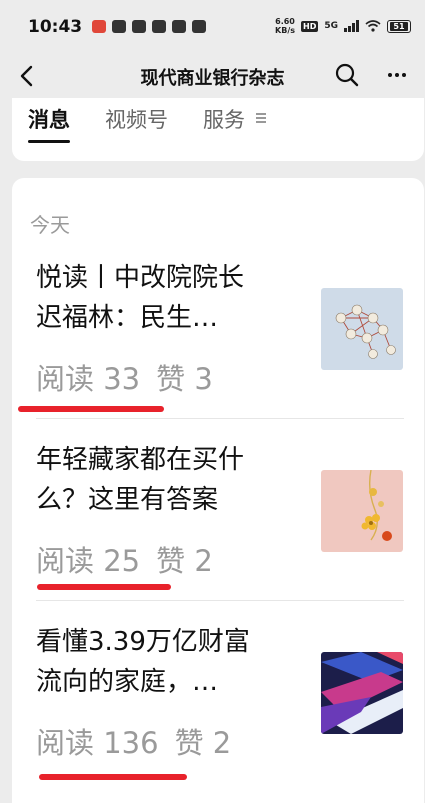  Describe the element at coordinates (373, 26) in the screenshot. I see `wifi-icon` at that location.